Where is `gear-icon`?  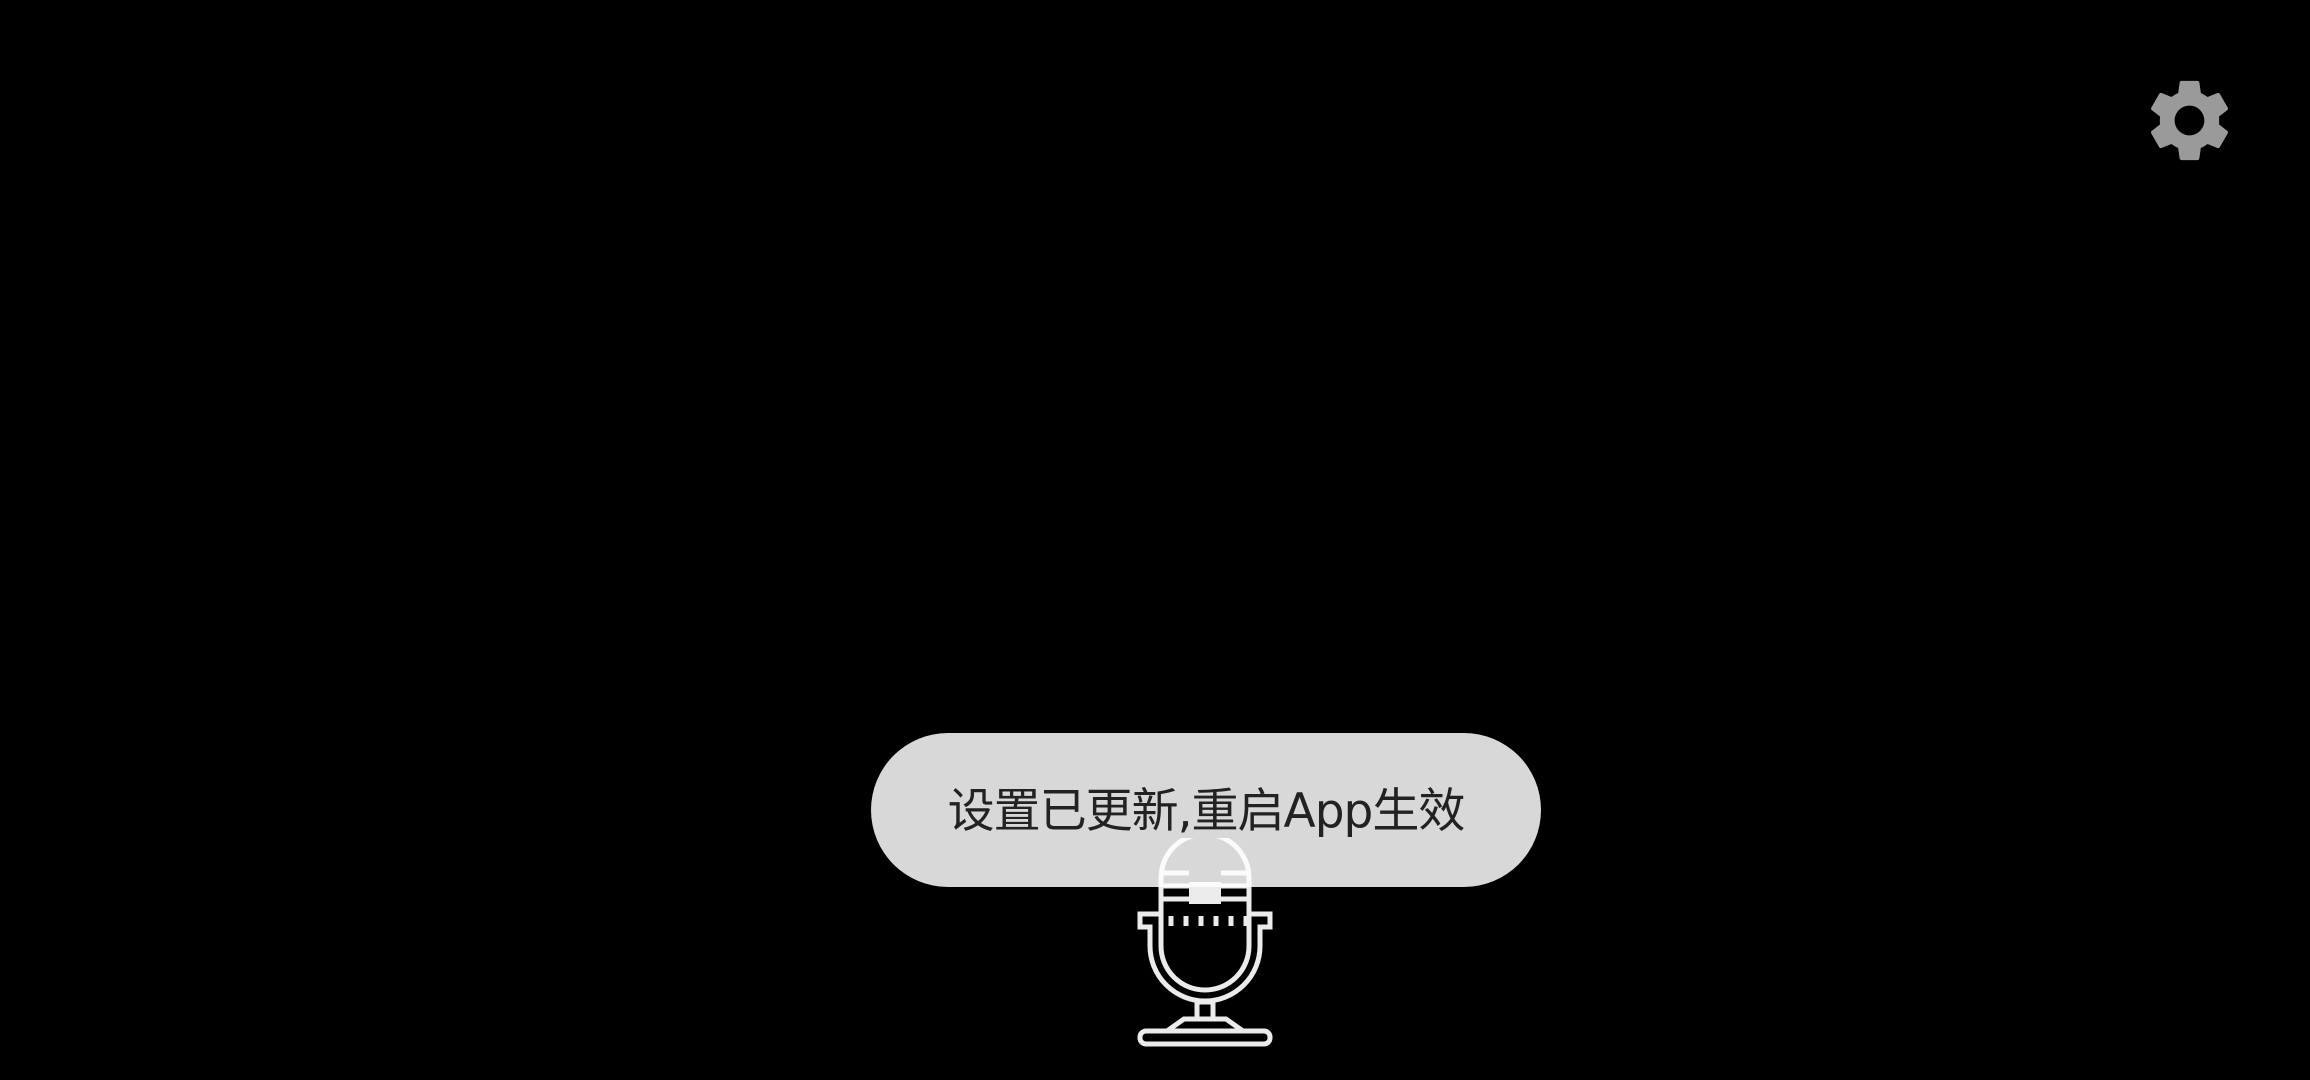 gear-icon is located at coordinates (2189, 120).